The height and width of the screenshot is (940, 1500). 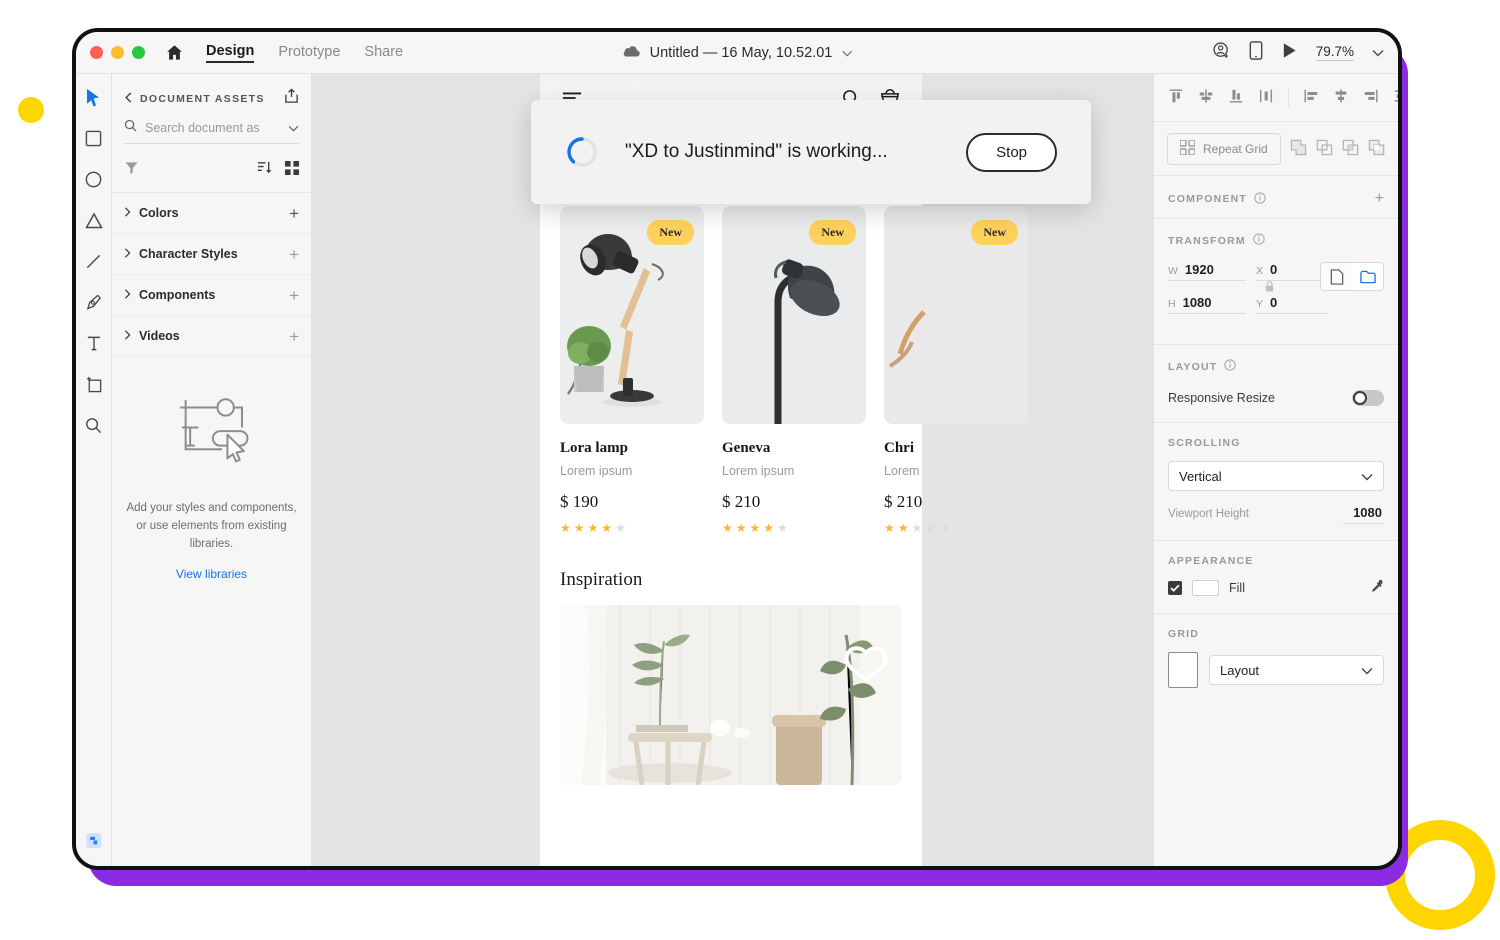 I want to click on eyedropper-icon, so click(x=1376, y=588).